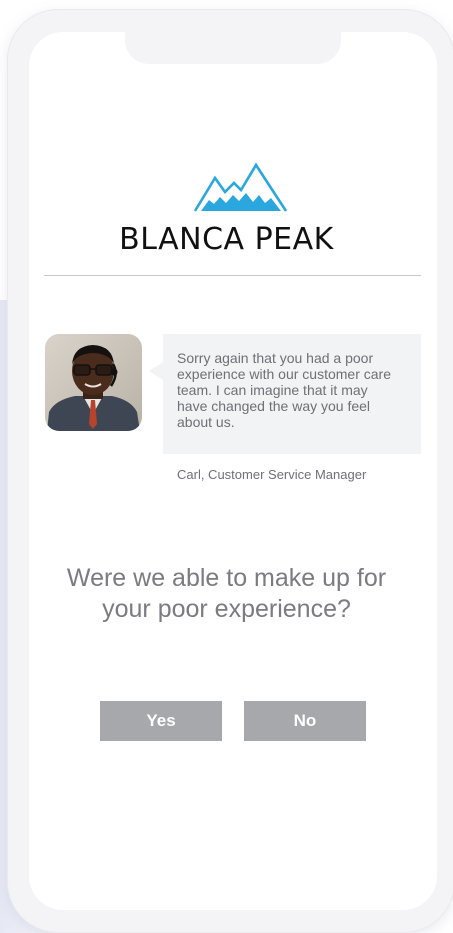 The height and width of the screenshot is (933, 453). I want to click on no-button: No, so click(305, 721).